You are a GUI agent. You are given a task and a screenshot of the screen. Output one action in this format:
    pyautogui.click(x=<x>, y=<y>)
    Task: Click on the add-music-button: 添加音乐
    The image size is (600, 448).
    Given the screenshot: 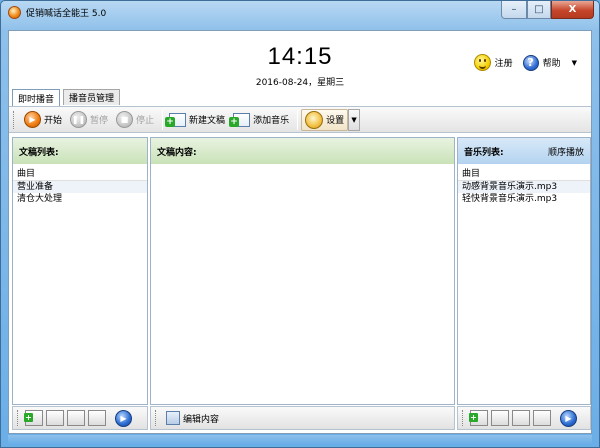 What is the action you would take?
    pyautogui.click(x=260, y=120)
    